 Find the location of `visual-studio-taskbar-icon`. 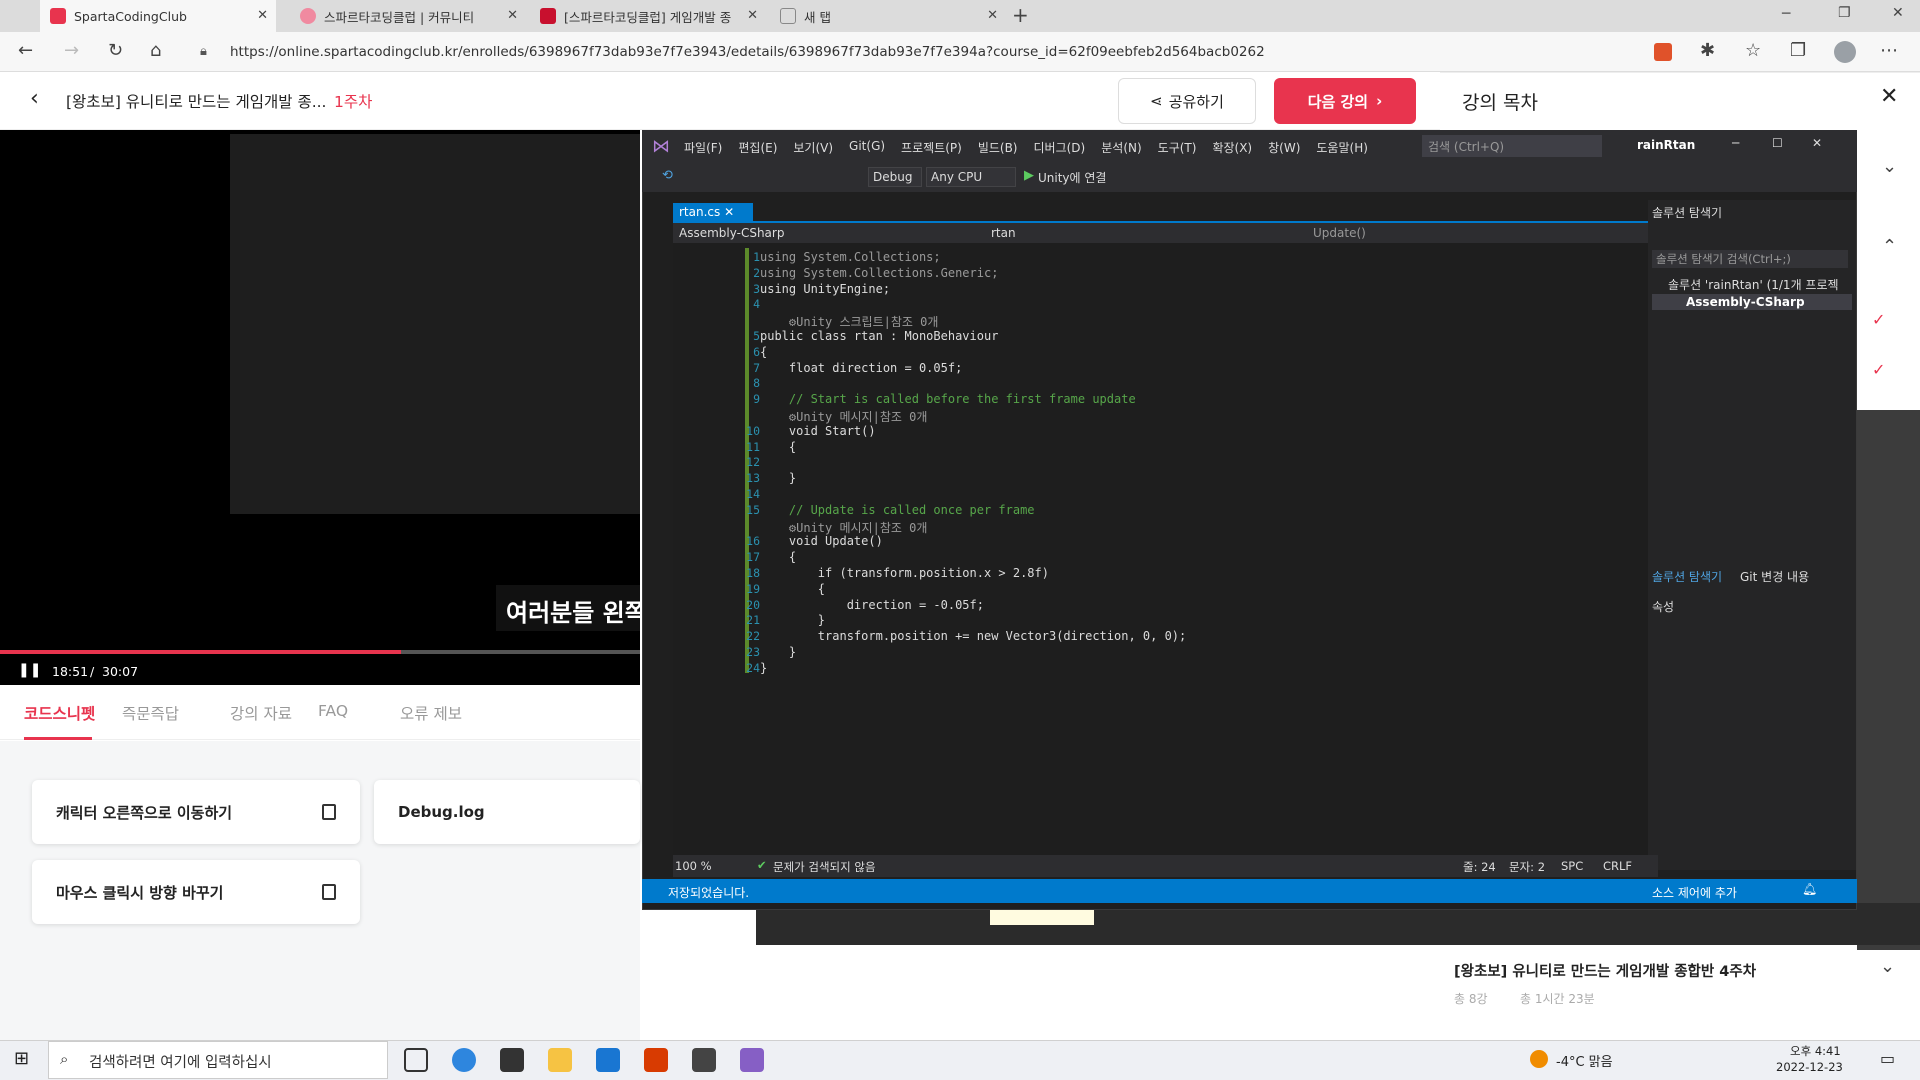

visual-studio-taskbar-icon is located at coordinates (752, 1060).